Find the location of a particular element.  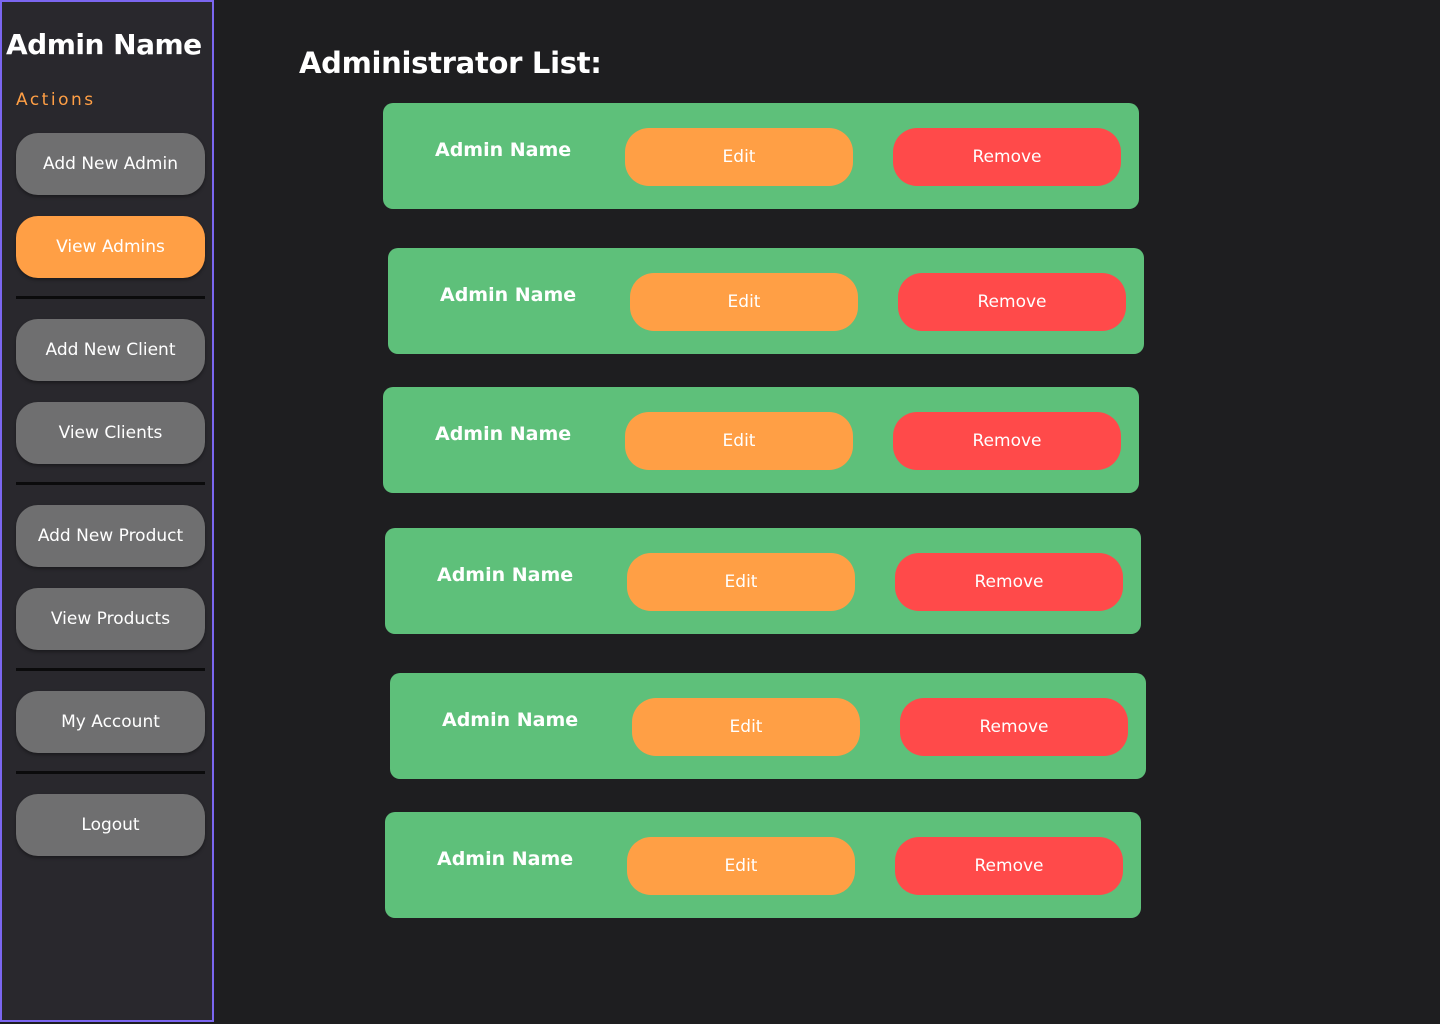

add-new-client-button: Add New Client is located at coordinates (110, 350).